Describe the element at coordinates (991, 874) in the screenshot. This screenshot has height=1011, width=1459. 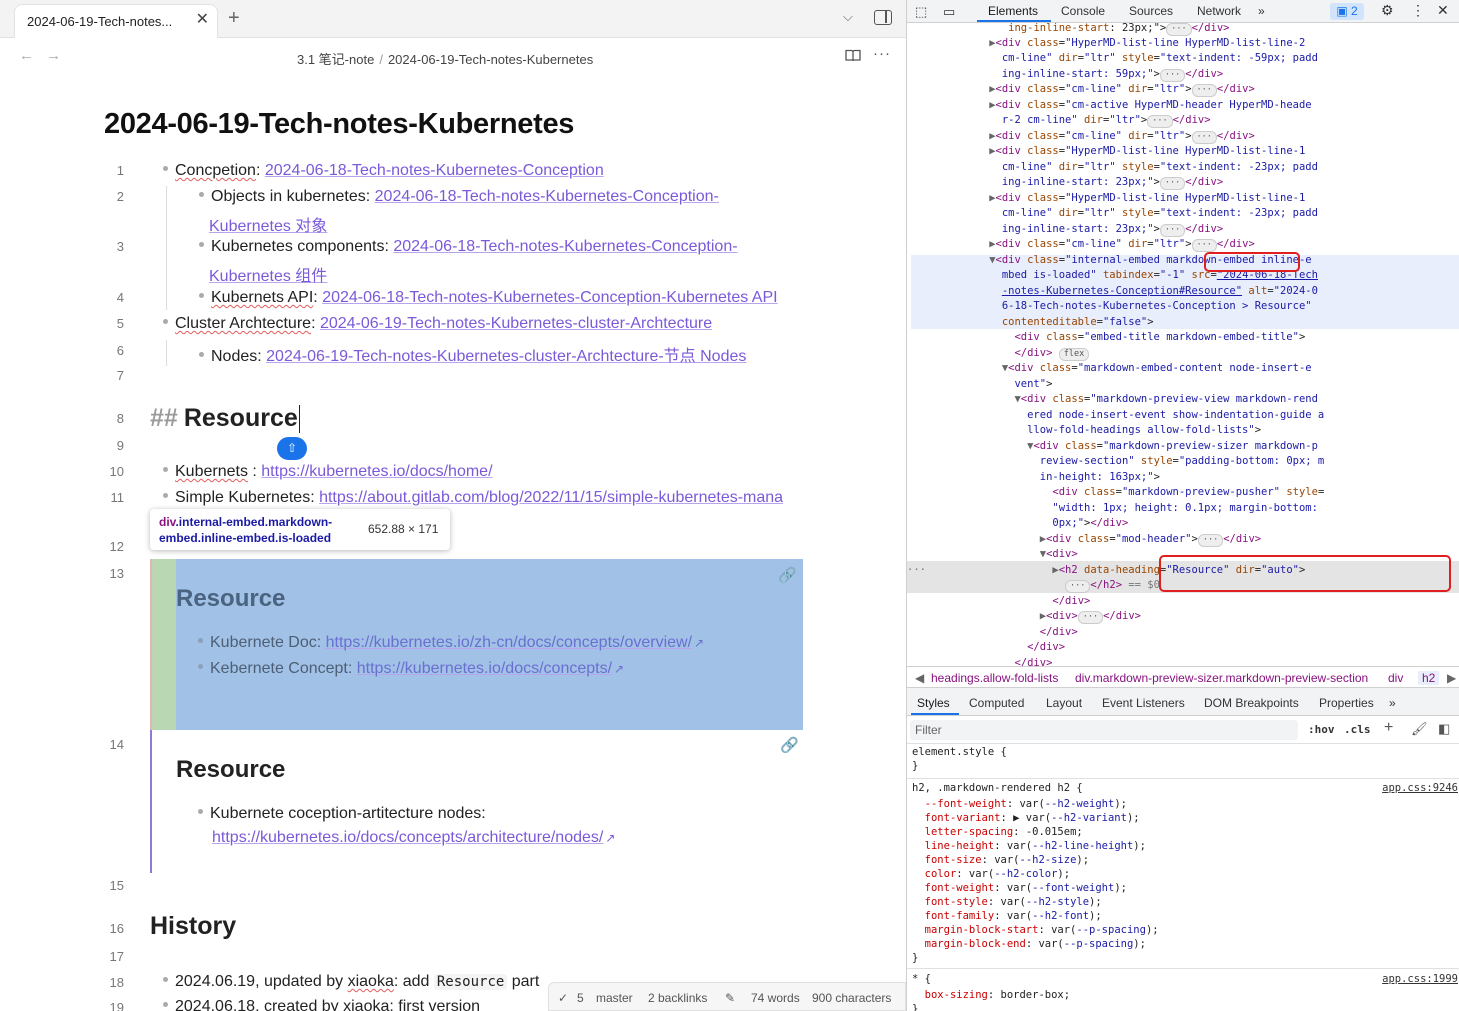
I see `style-declaration: color: var(--h2-color);` at that location.